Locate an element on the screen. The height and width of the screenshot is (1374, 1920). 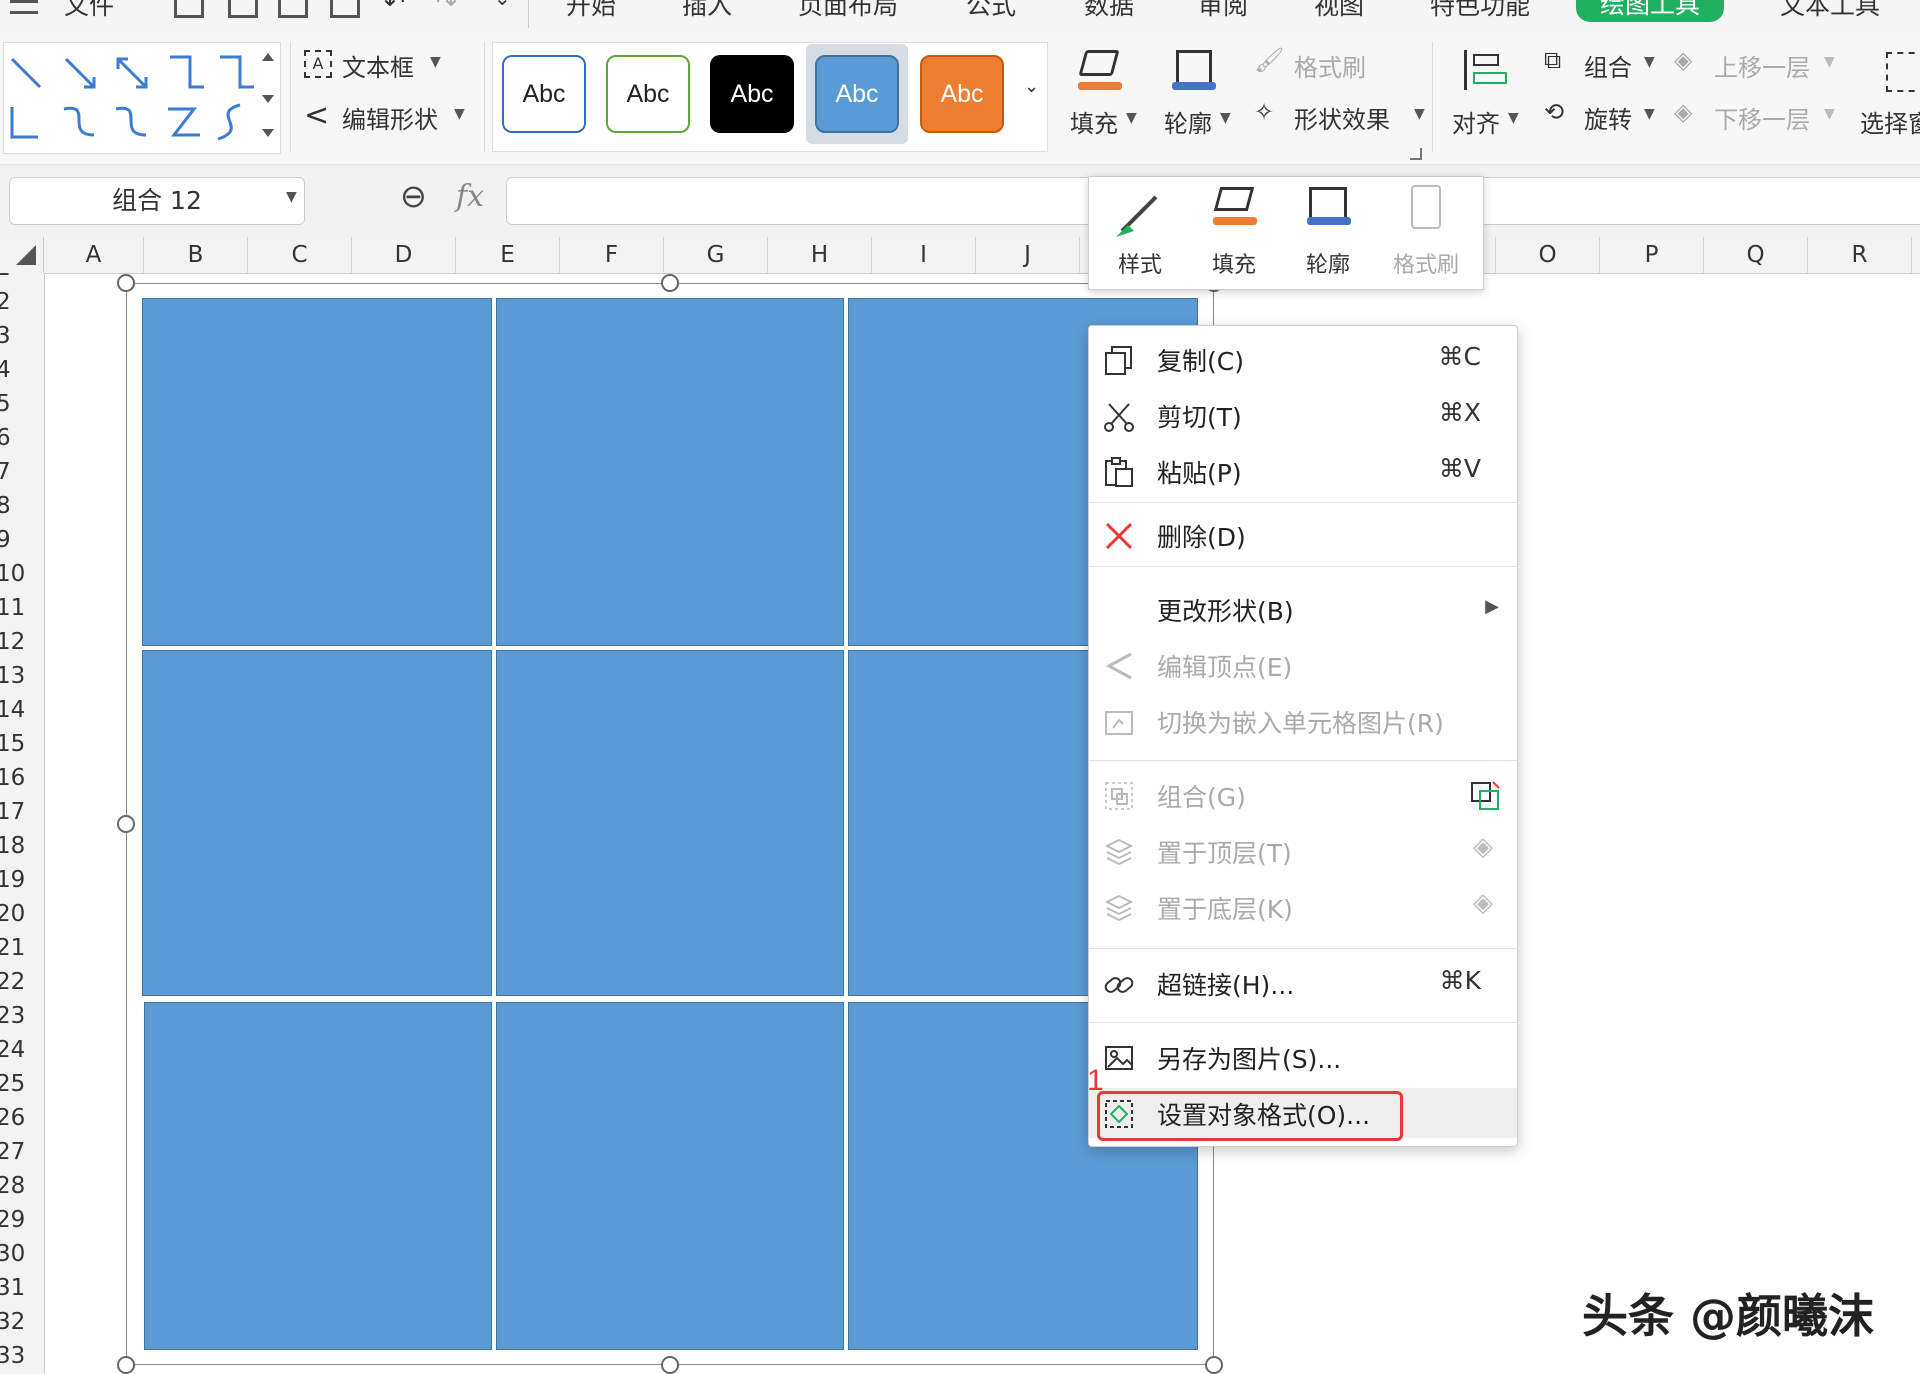
tab-formulas: 公式 is located at coordinates (991, 11).